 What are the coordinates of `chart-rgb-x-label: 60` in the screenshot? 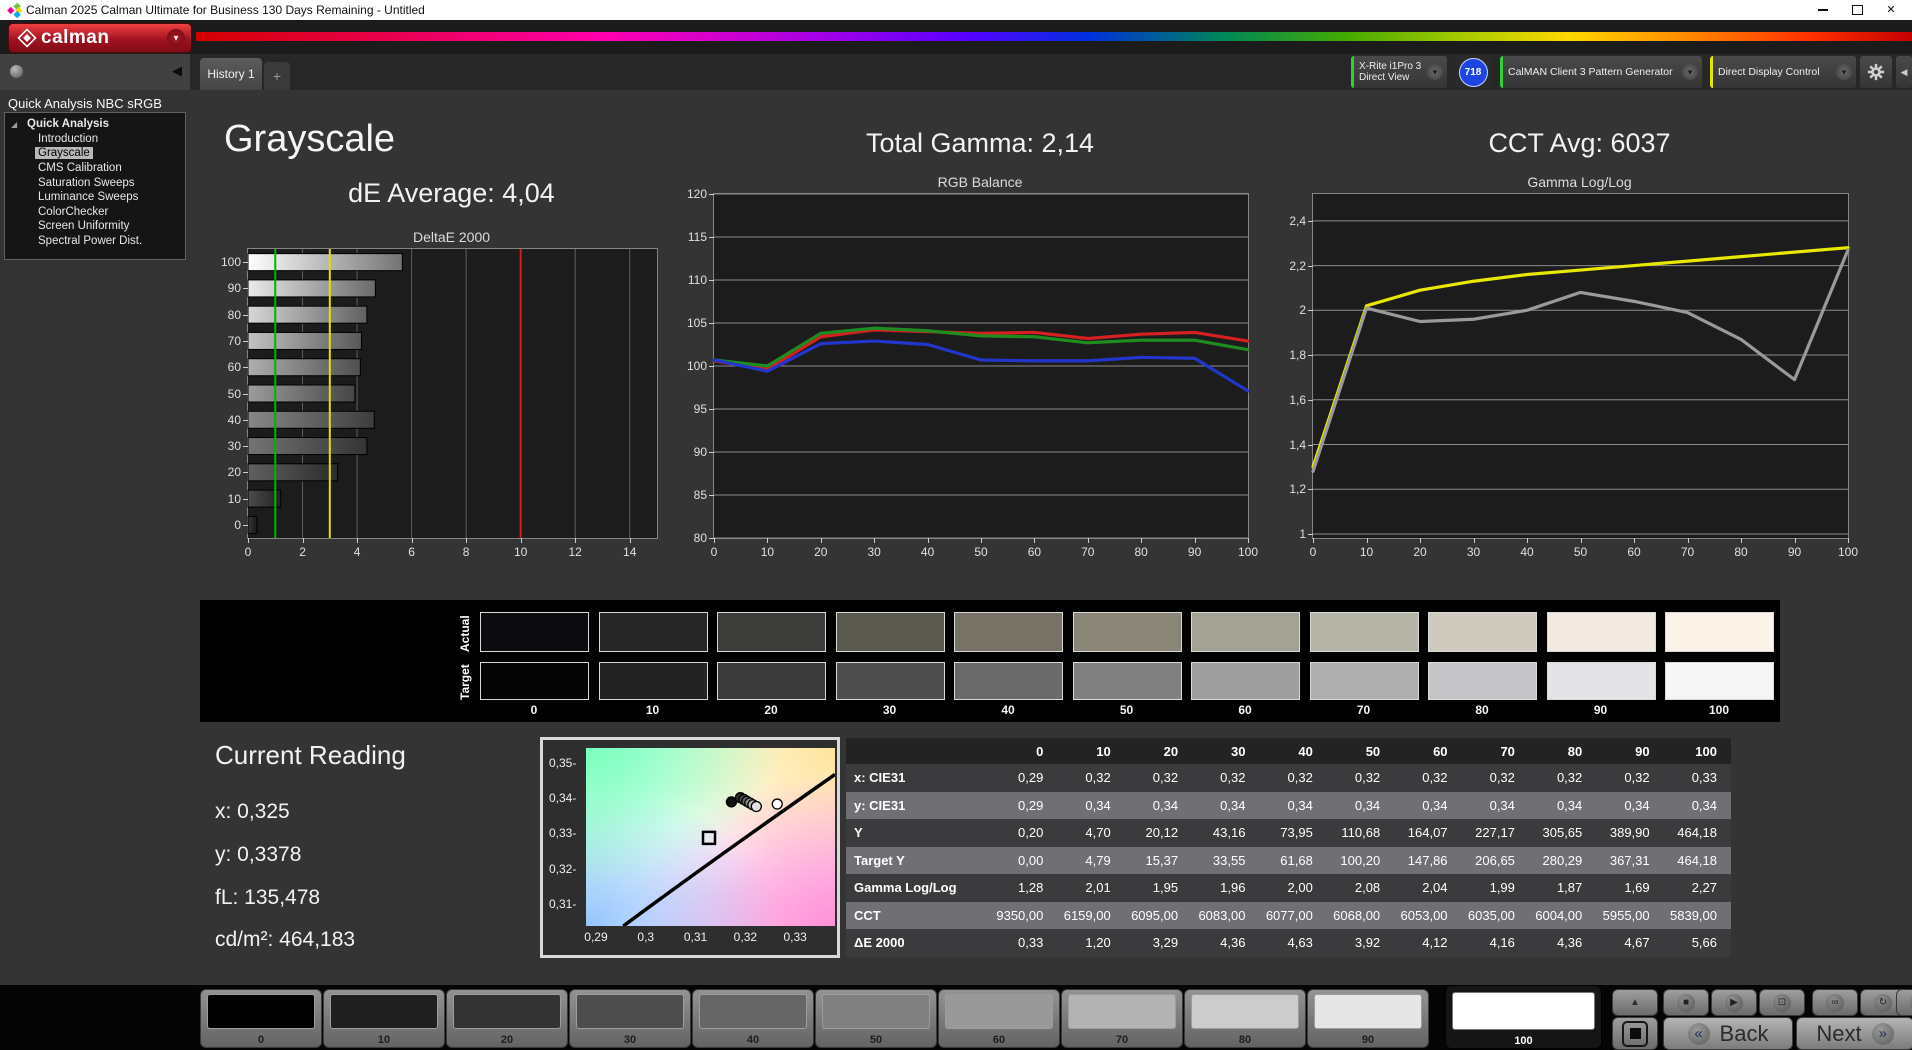 It's located at (1034, 552).